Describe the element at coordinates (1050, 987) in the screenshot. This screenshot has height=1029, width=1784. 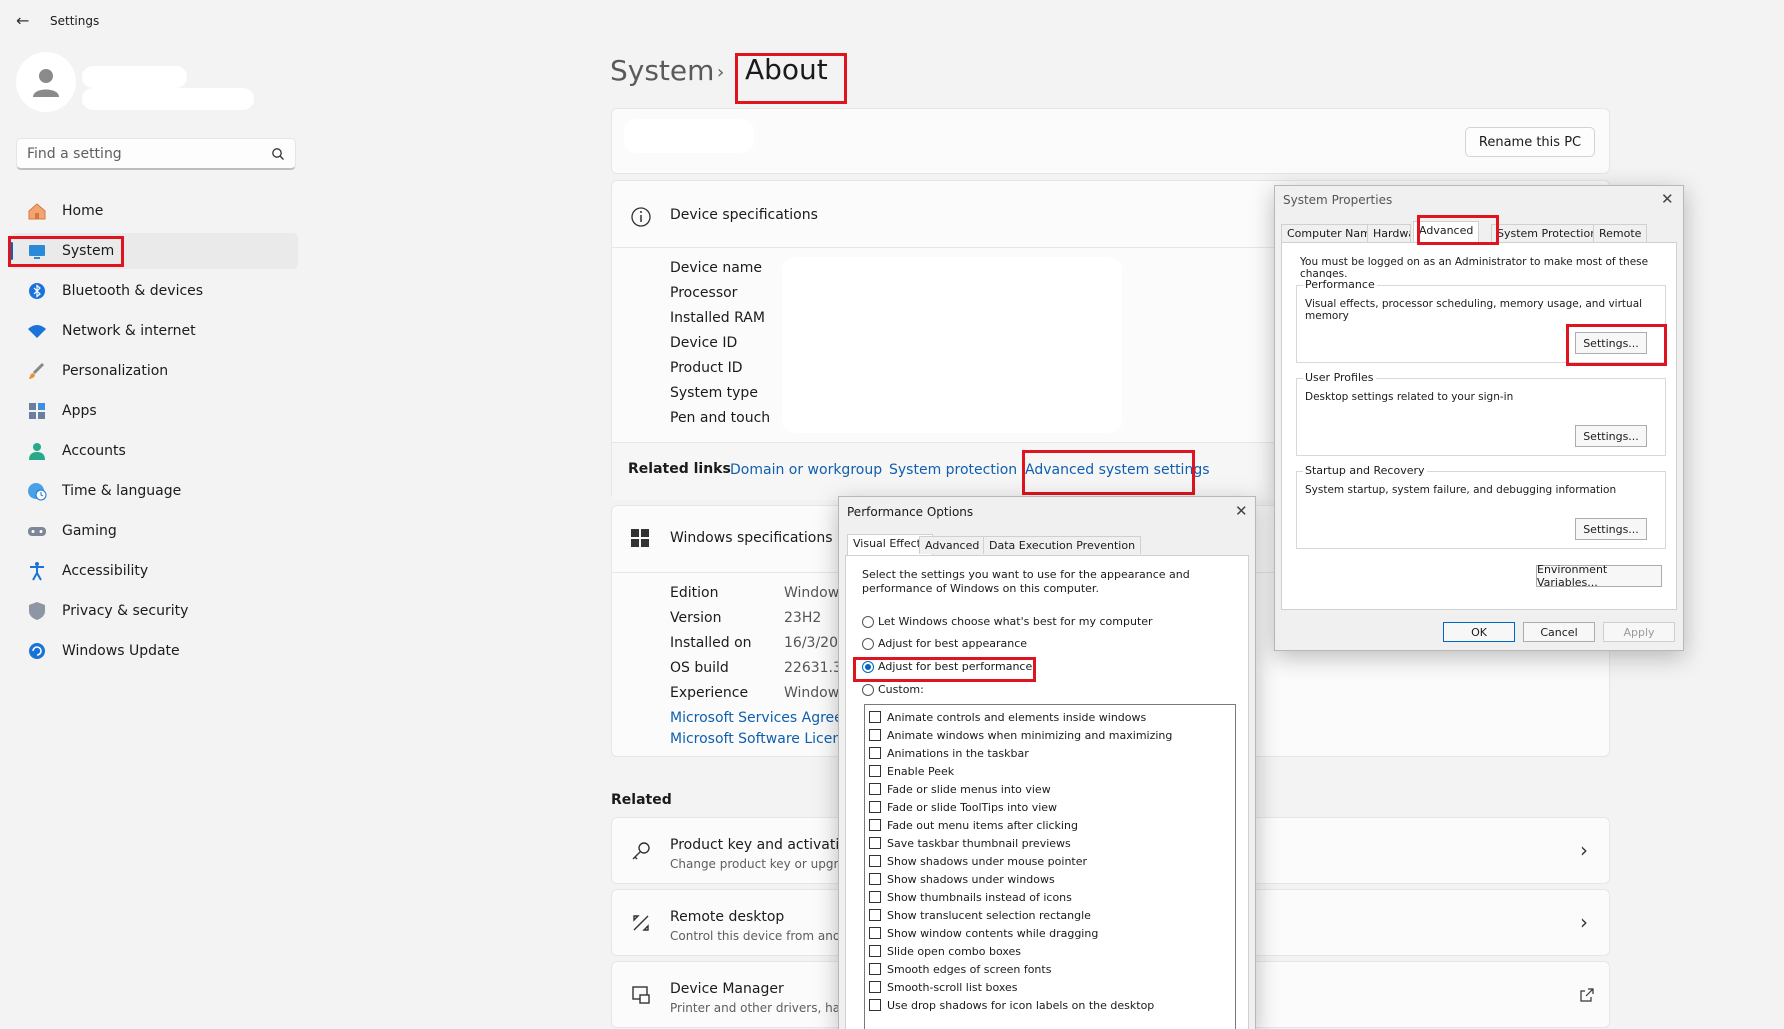
I see `effect-checkbox-row: Smooth-scroll list boxes` at that location.